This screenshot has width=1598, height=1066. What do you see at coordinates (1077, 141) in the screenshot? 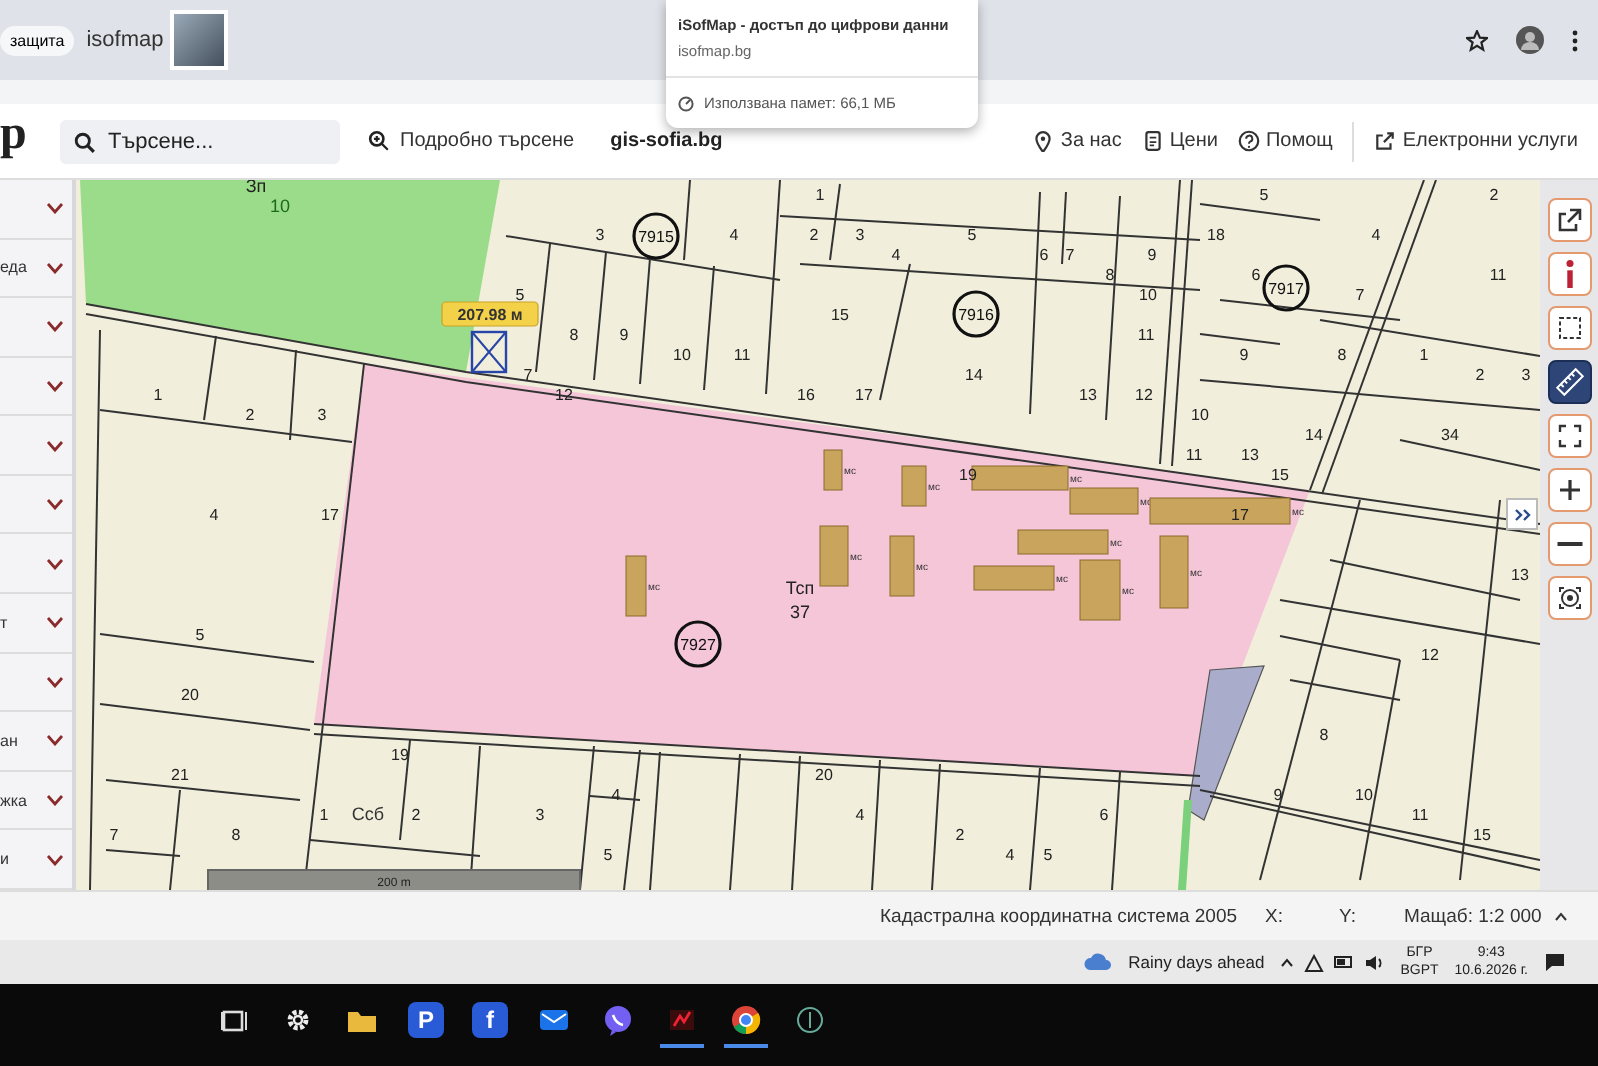
I see `nav-link: За нас` at bounding box center [1077, 141].